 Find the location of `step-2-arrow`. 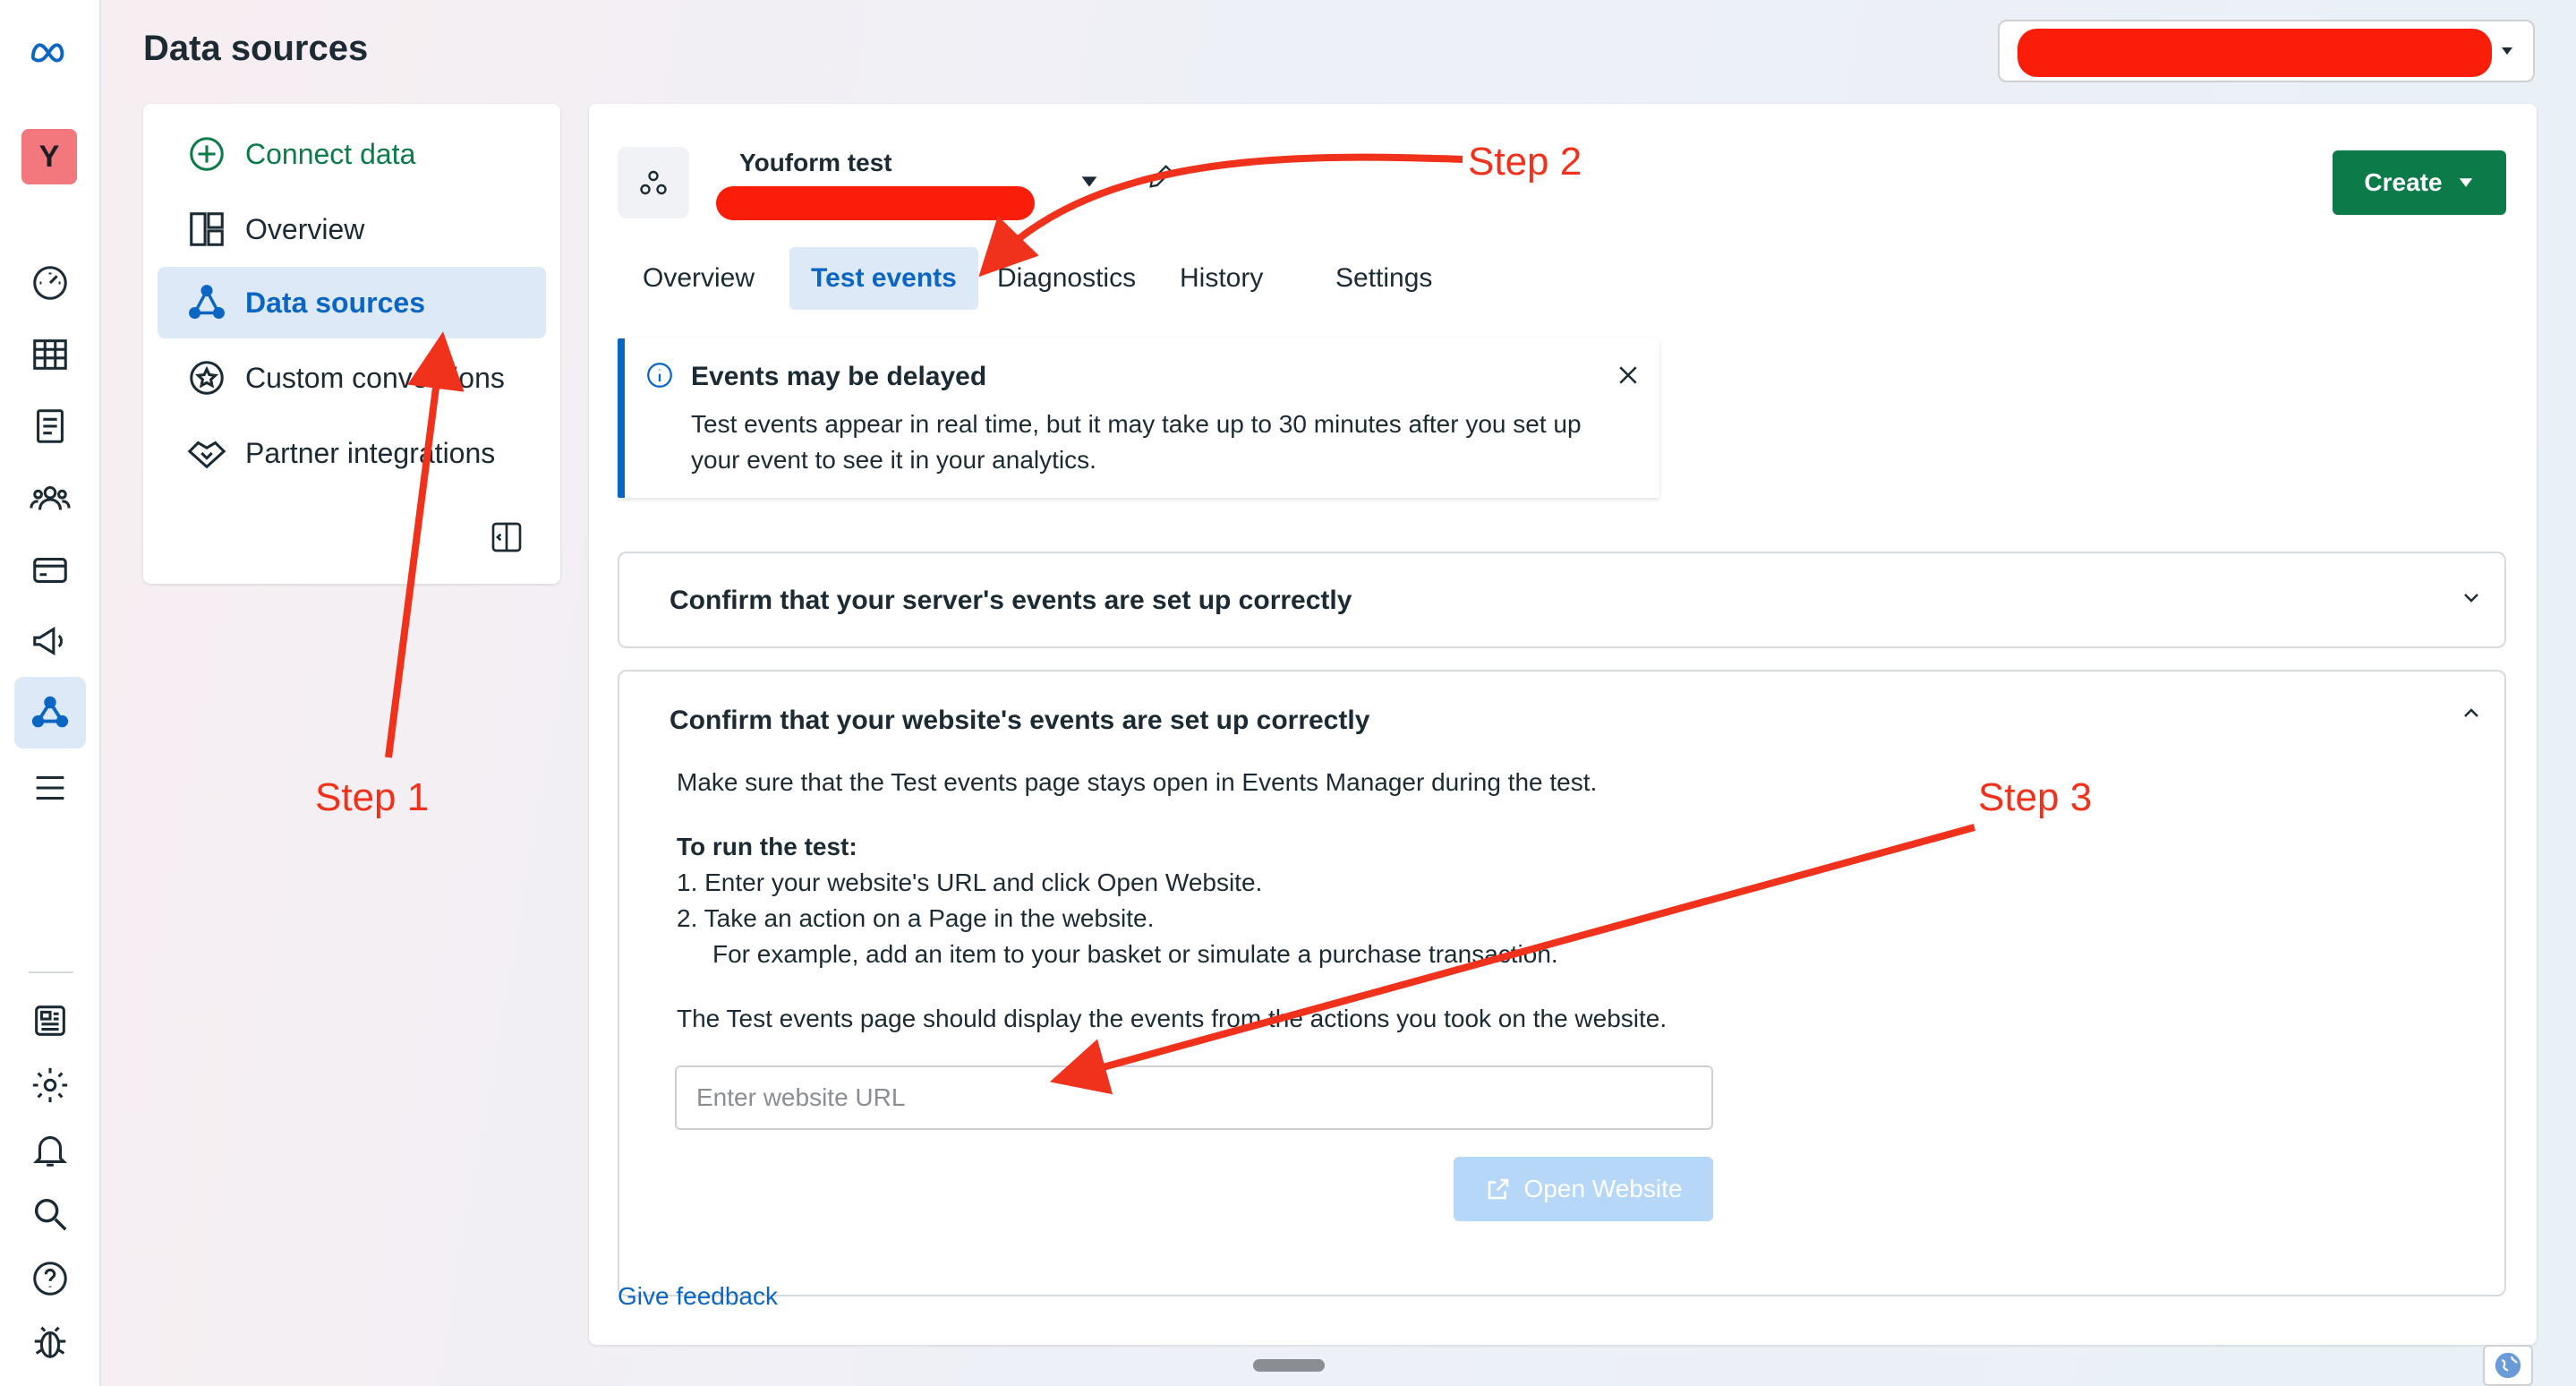

step-2-arrow is located at coordinates (1220, 215).